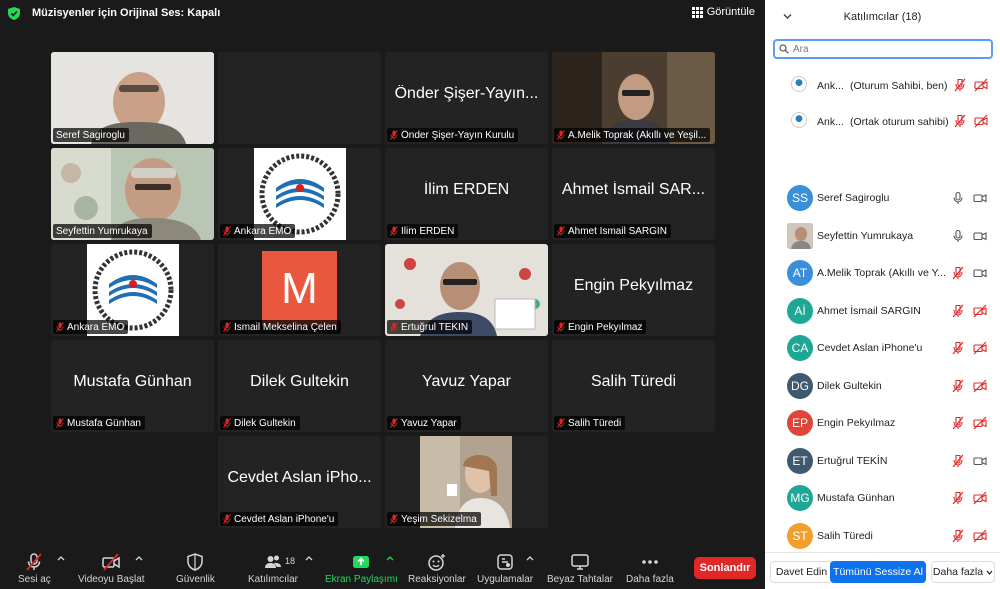 This screenshot has height=589, width=1000. I want to click on video-tile: Yeşim Sekizelma, so click(466, 482).